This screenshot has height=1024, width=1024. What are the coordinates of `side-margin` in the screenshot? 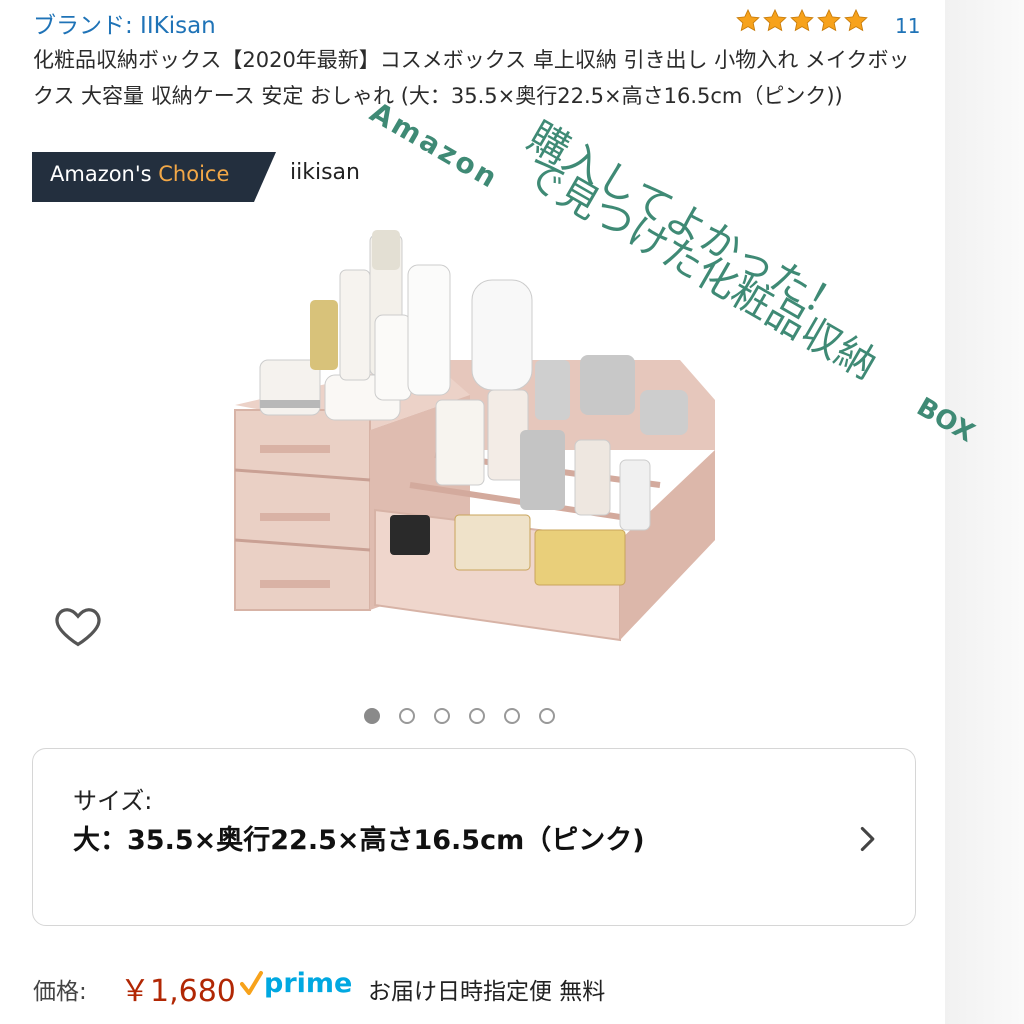 It's located at (984, 512).